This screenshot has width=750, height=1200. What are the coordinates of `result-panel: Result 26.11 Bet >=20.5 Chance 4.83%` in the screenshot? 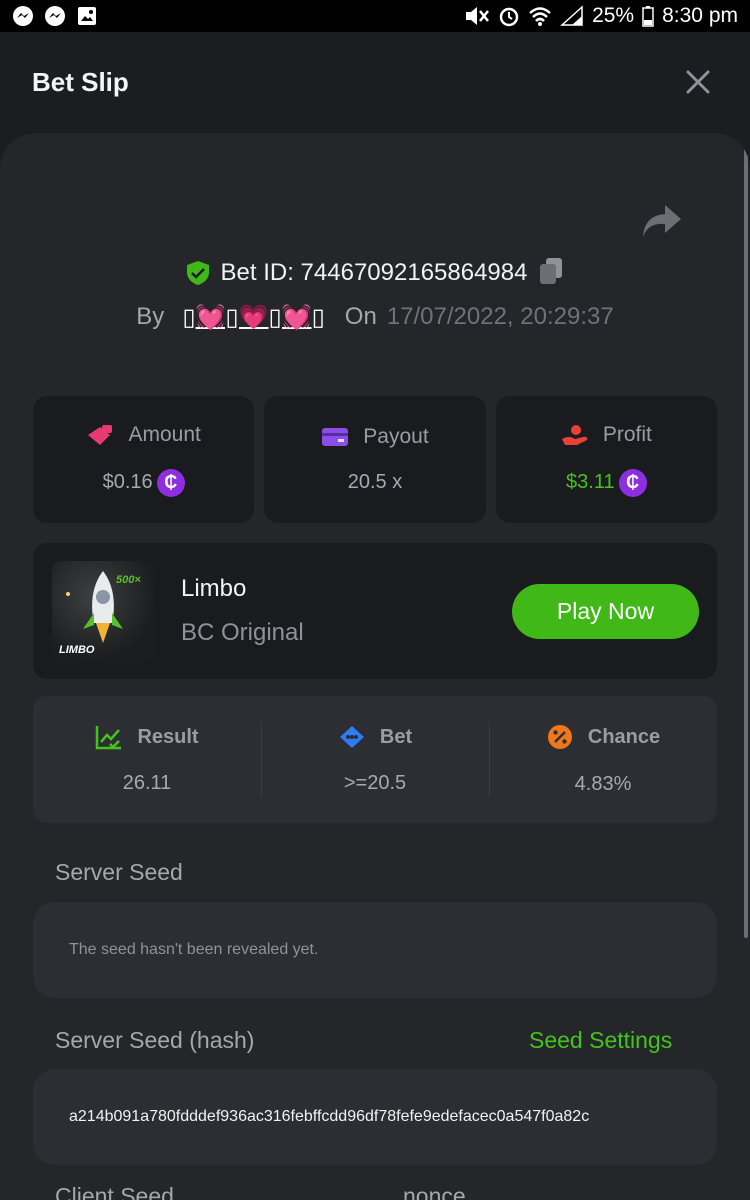 It's located at (375, 759).